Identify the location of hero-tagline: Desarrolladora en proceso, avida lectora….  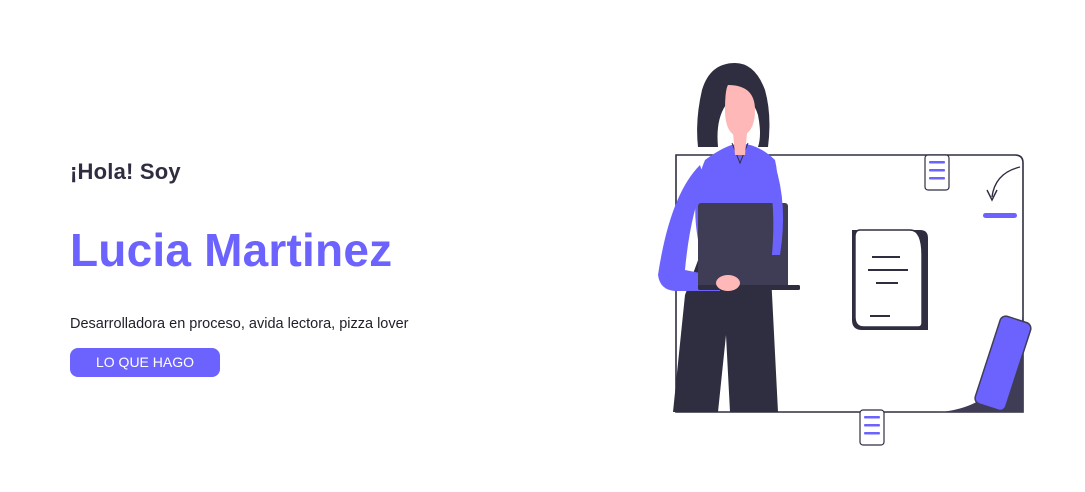
(239, 324).